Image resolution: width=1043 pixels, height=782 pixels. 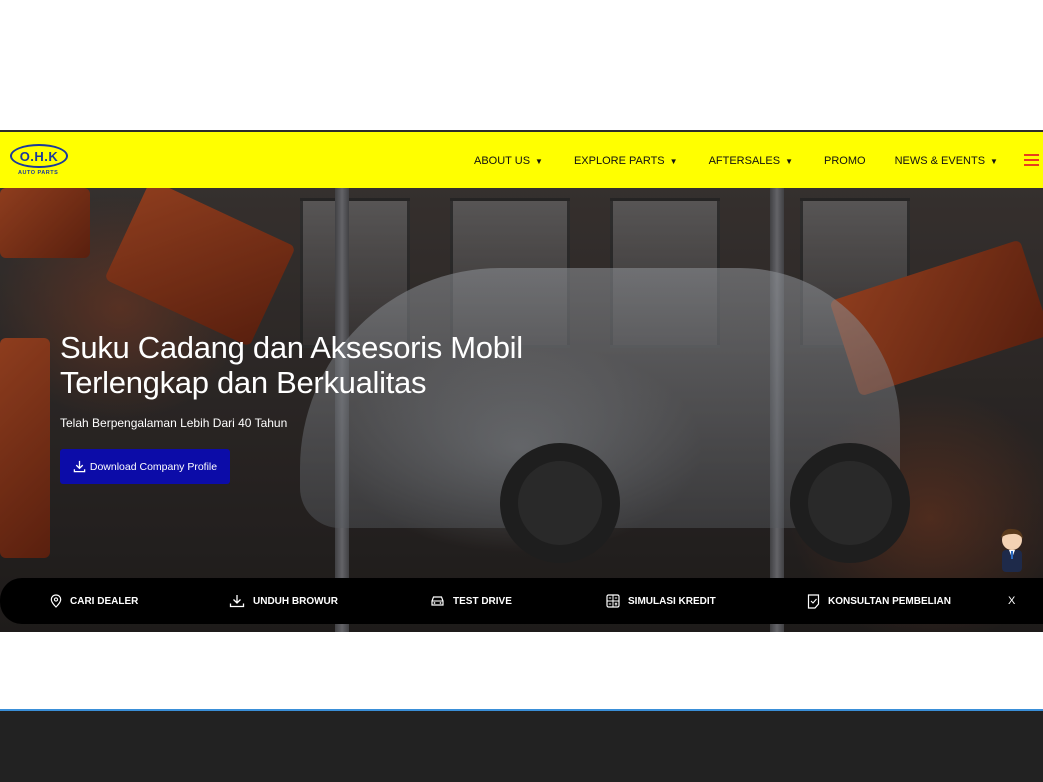 I want to click on quick-cari-dealer: CARI DEALER, so click(x=94, y=601).